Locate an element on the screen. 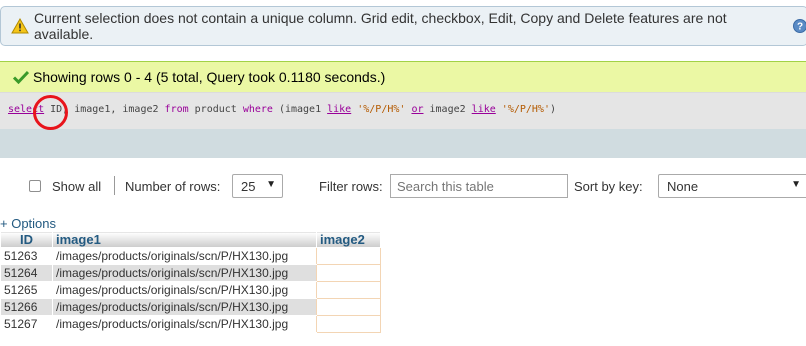 Image resolution: width=806 pixels, height=346 pixels. show-all-checkbox is located at coordinates (35, 186).